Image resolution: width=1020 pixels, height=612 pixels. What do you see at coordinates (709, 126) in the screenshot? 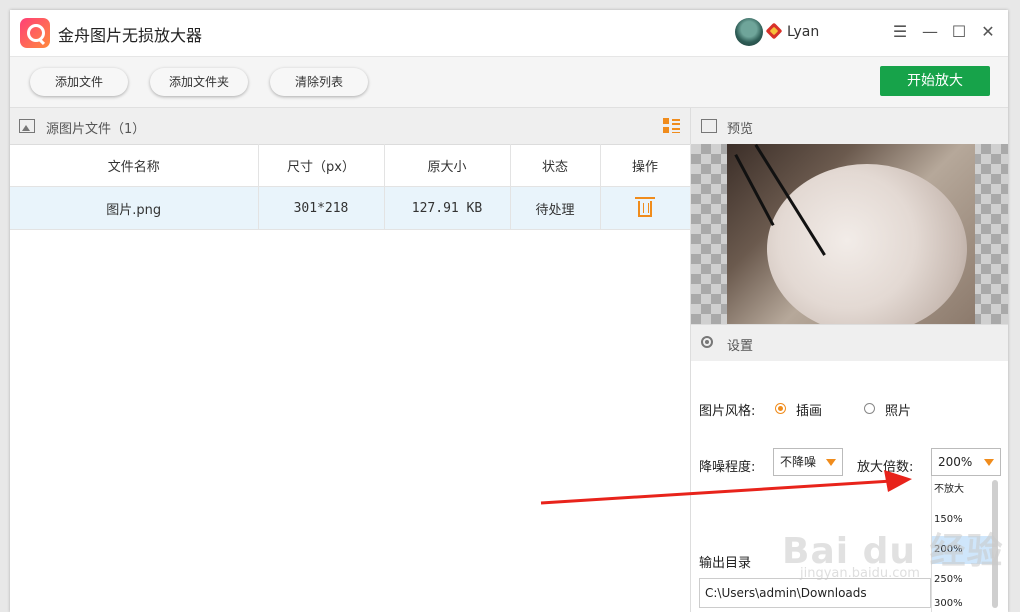
I see `preview-image-icon` at bounding box center [709, 126].